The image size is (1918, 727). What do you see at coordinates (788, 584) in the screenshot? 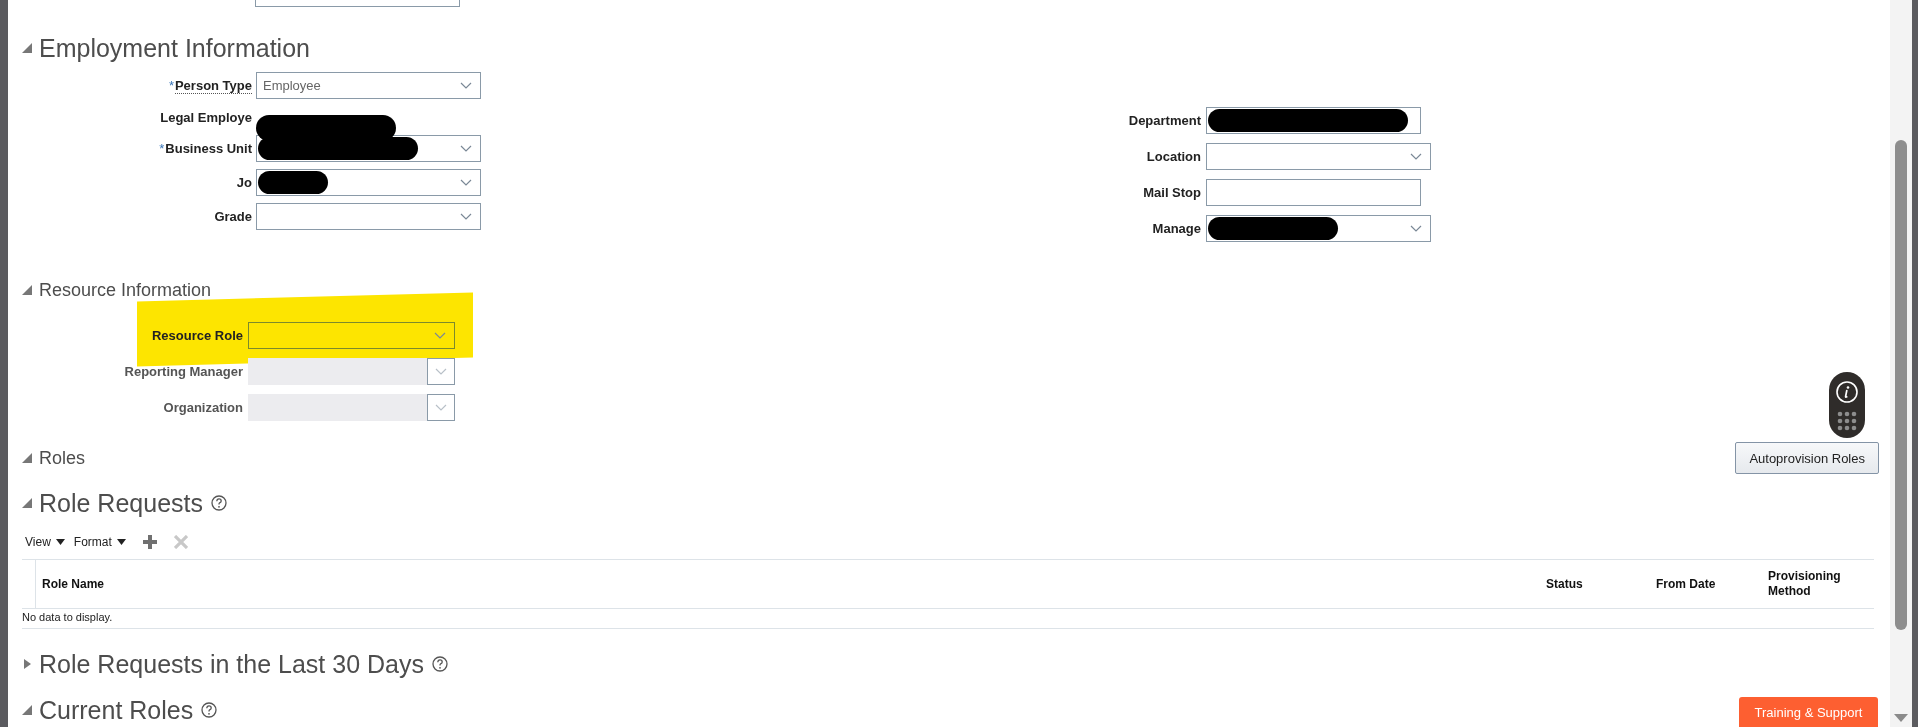
I see `column-header: Role Name` at bounding box center [788, 584].